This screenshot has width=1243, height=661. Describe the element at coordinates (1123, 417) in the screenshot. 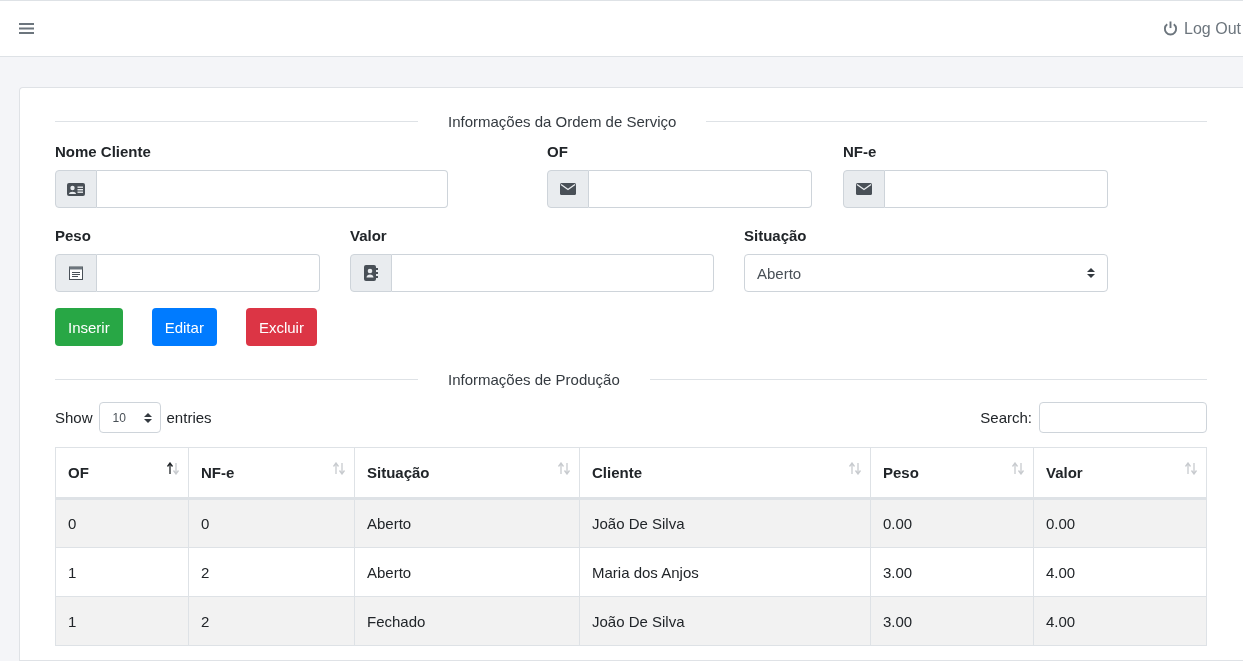

I see `search-field` at that location.